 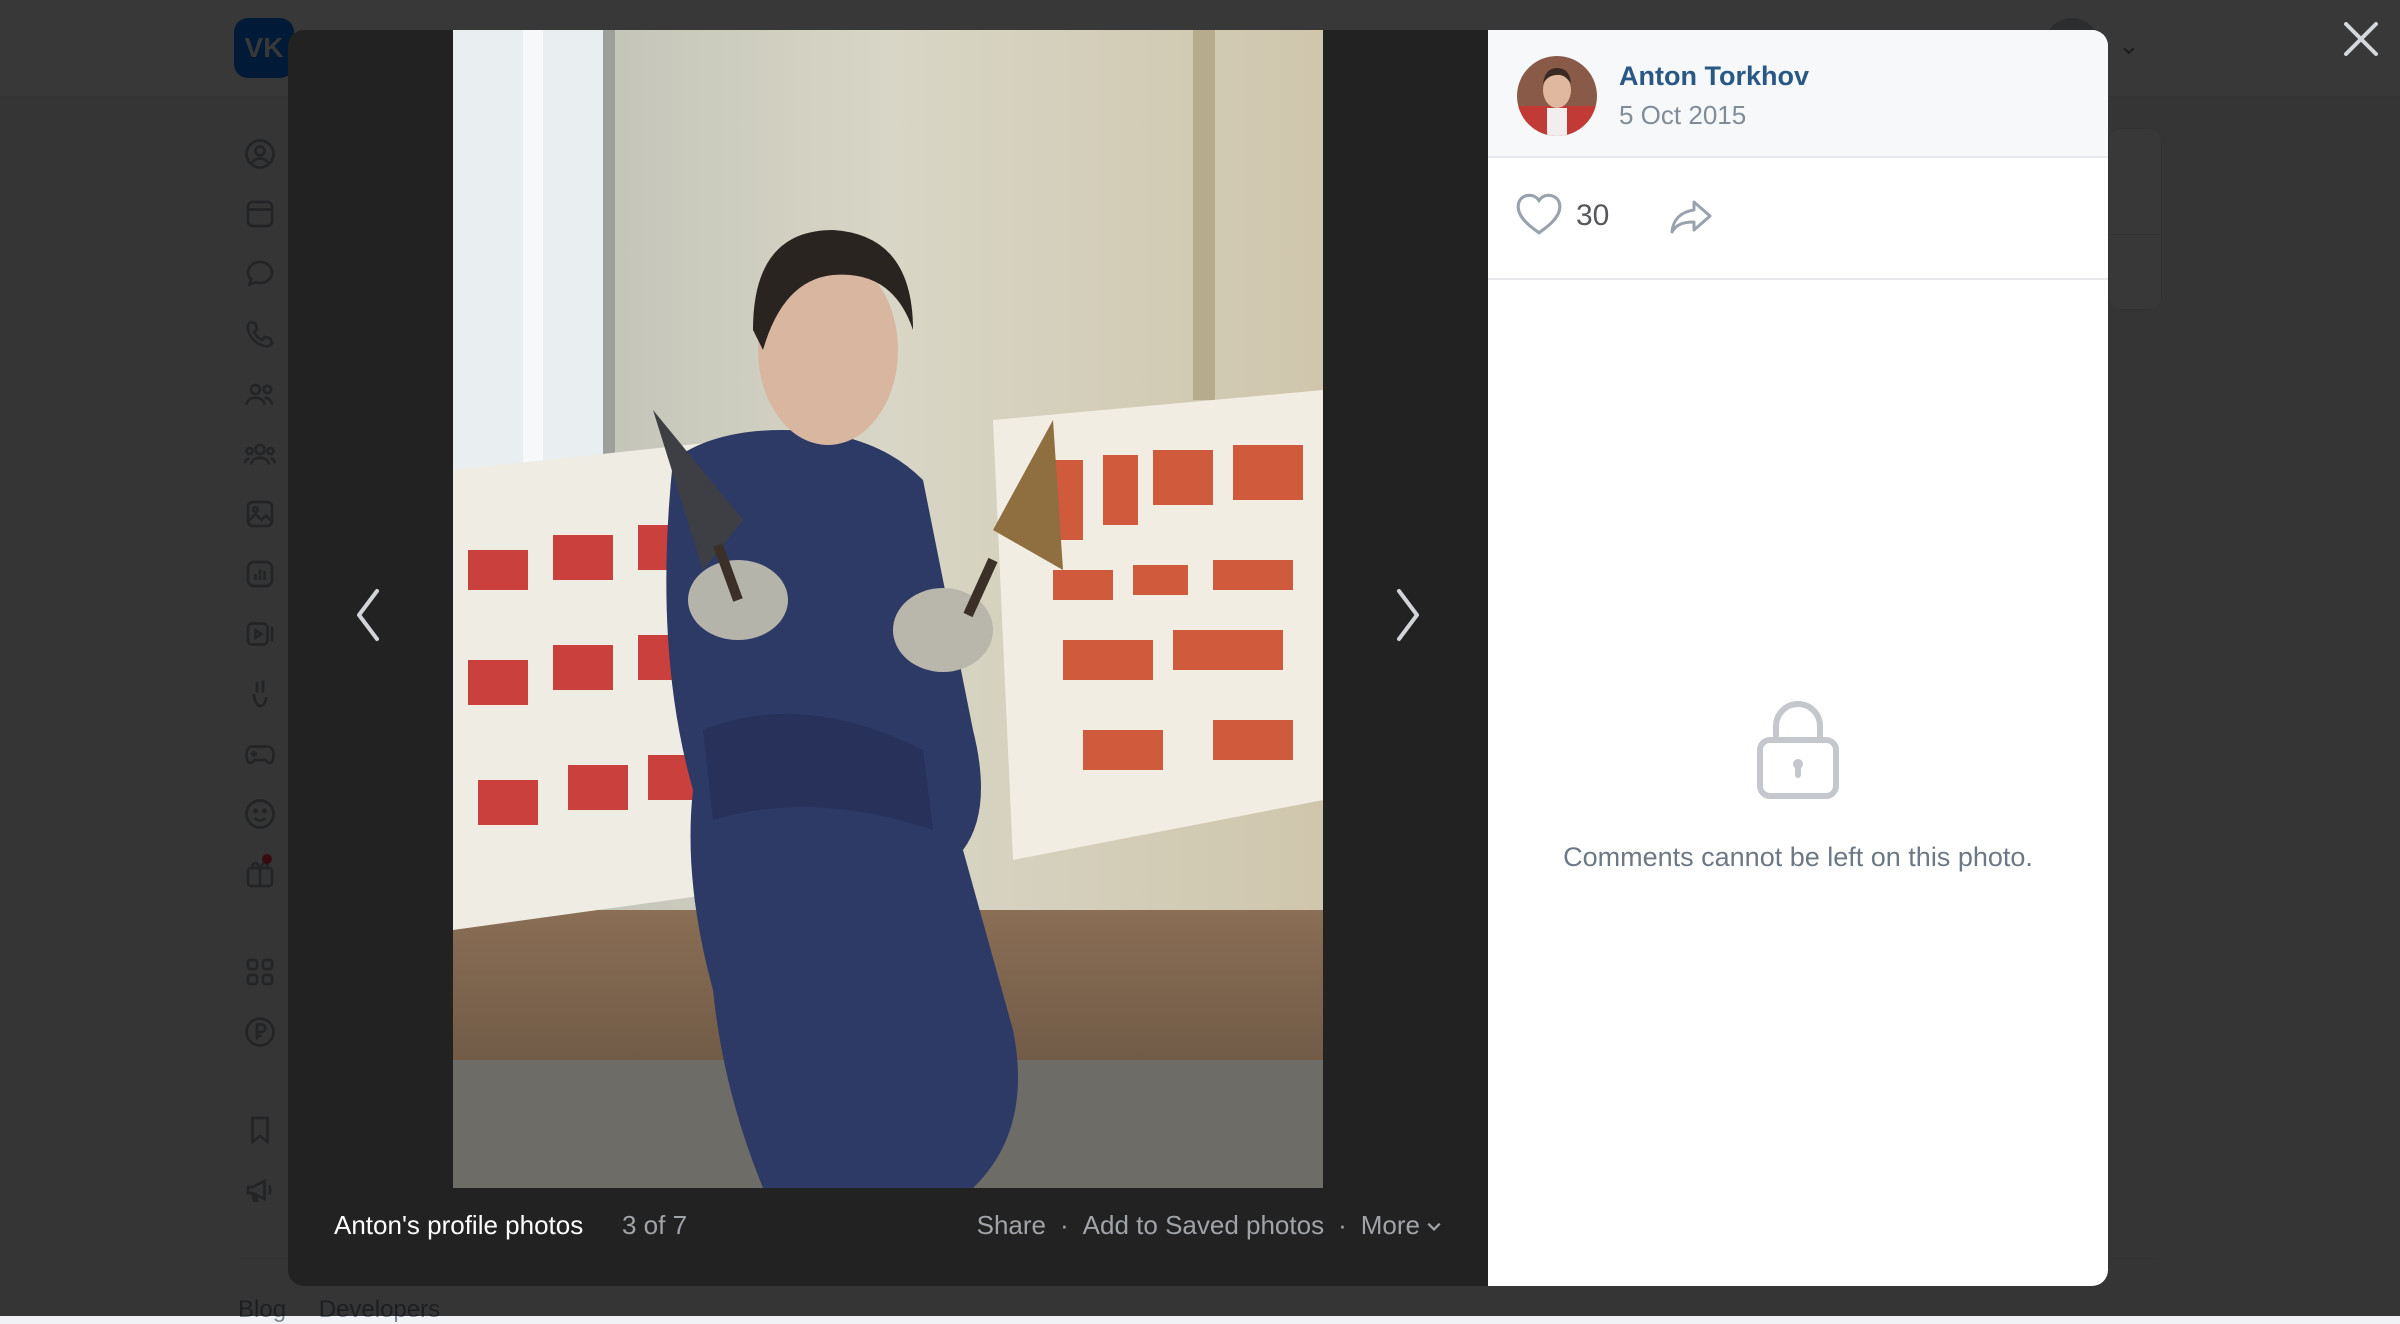 What do you see at coordinates (1798, 748) in the screenshot?
I see `lock-icon` at bounding box center [1798, 748].